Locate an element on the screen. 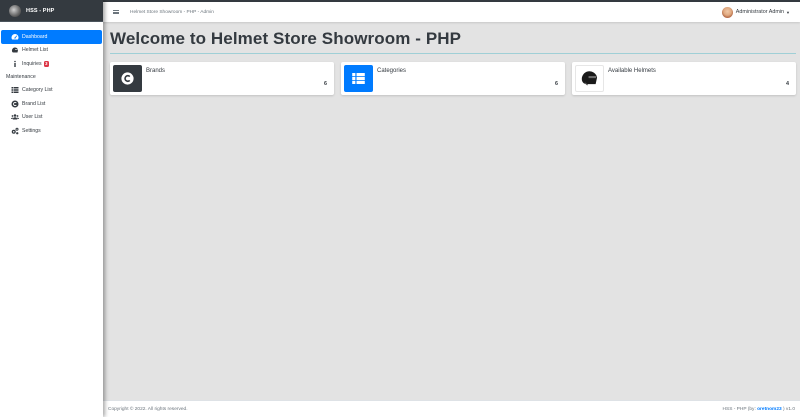  categories-info-box: Categories 6 is located at coordinates (453, 78).